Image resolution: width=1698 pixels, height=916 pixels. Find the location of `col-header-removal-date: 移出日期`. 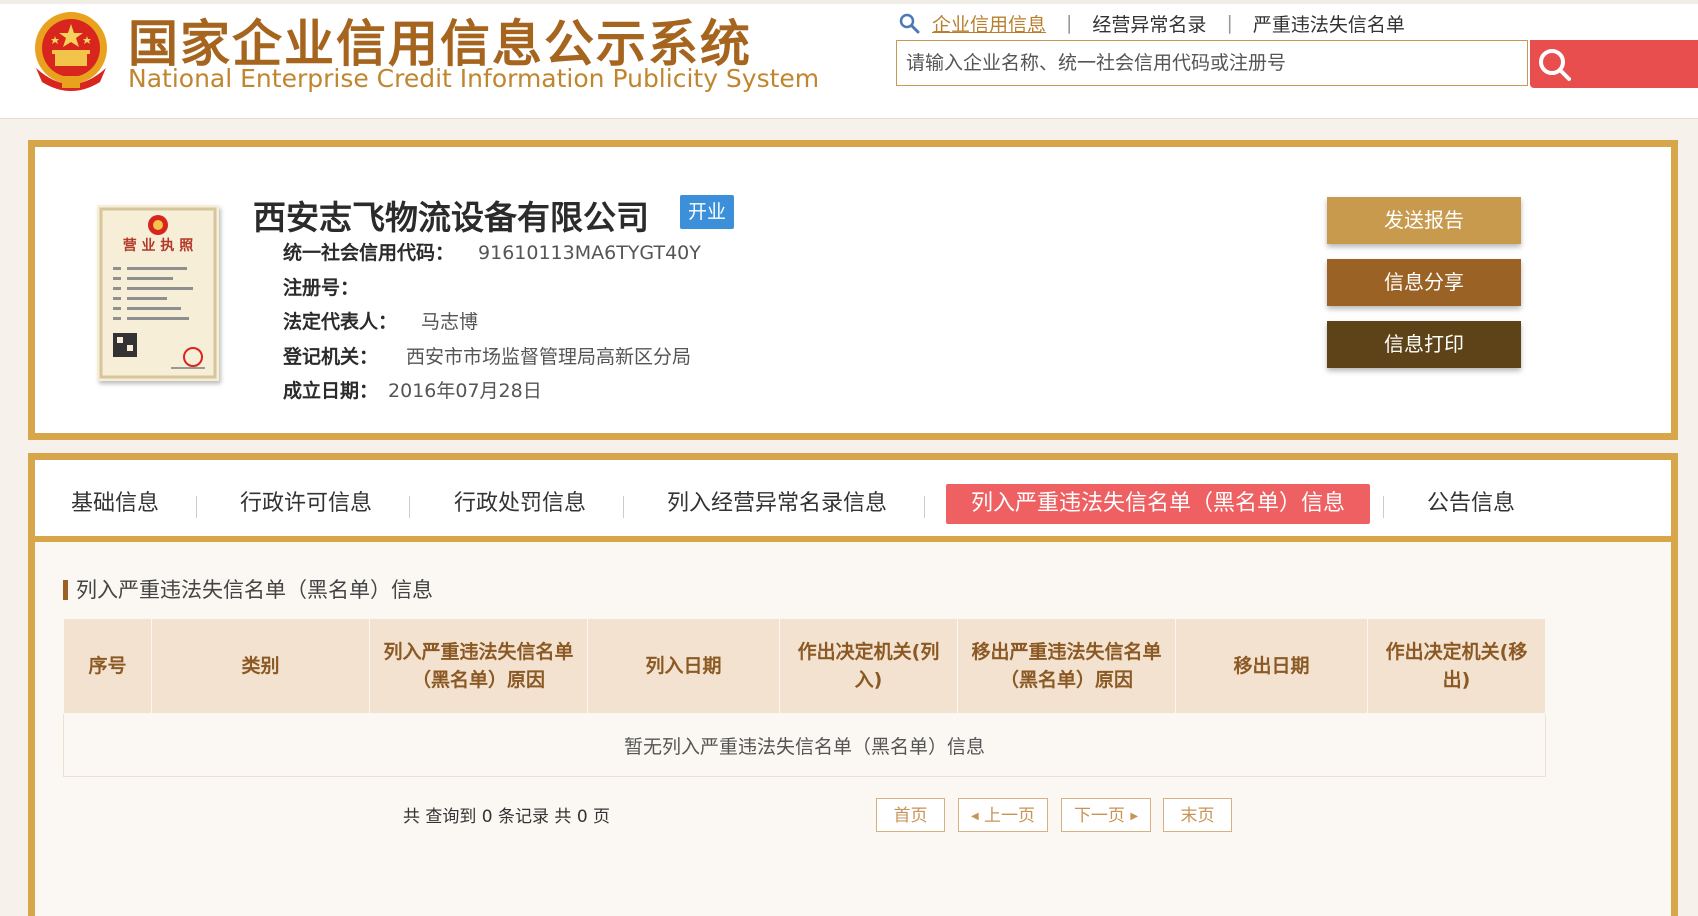

col-header-removal-date: 移出日期 is located at coordinates (1271, 666).